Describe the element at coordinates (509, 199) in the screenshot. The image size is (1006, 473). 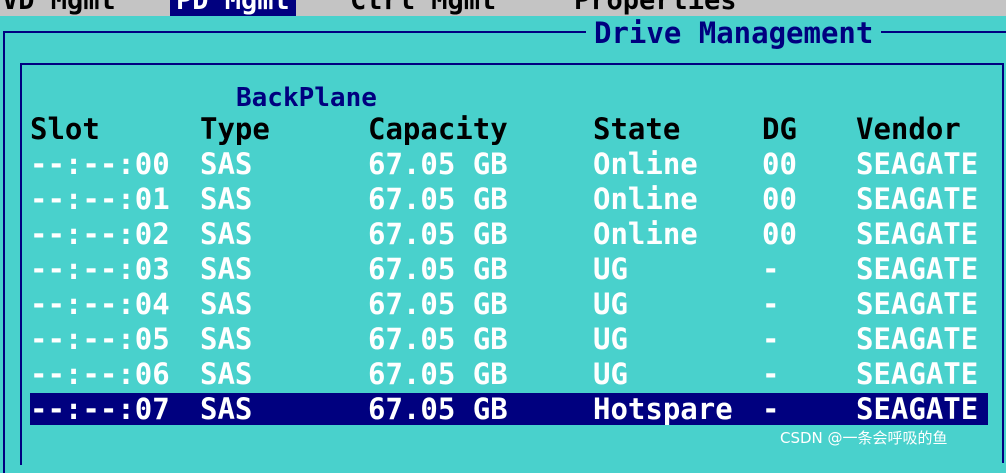
I see `drive-row: --:--:01 SAS 67.05 GB Online 00 SEAGATE` at that location.